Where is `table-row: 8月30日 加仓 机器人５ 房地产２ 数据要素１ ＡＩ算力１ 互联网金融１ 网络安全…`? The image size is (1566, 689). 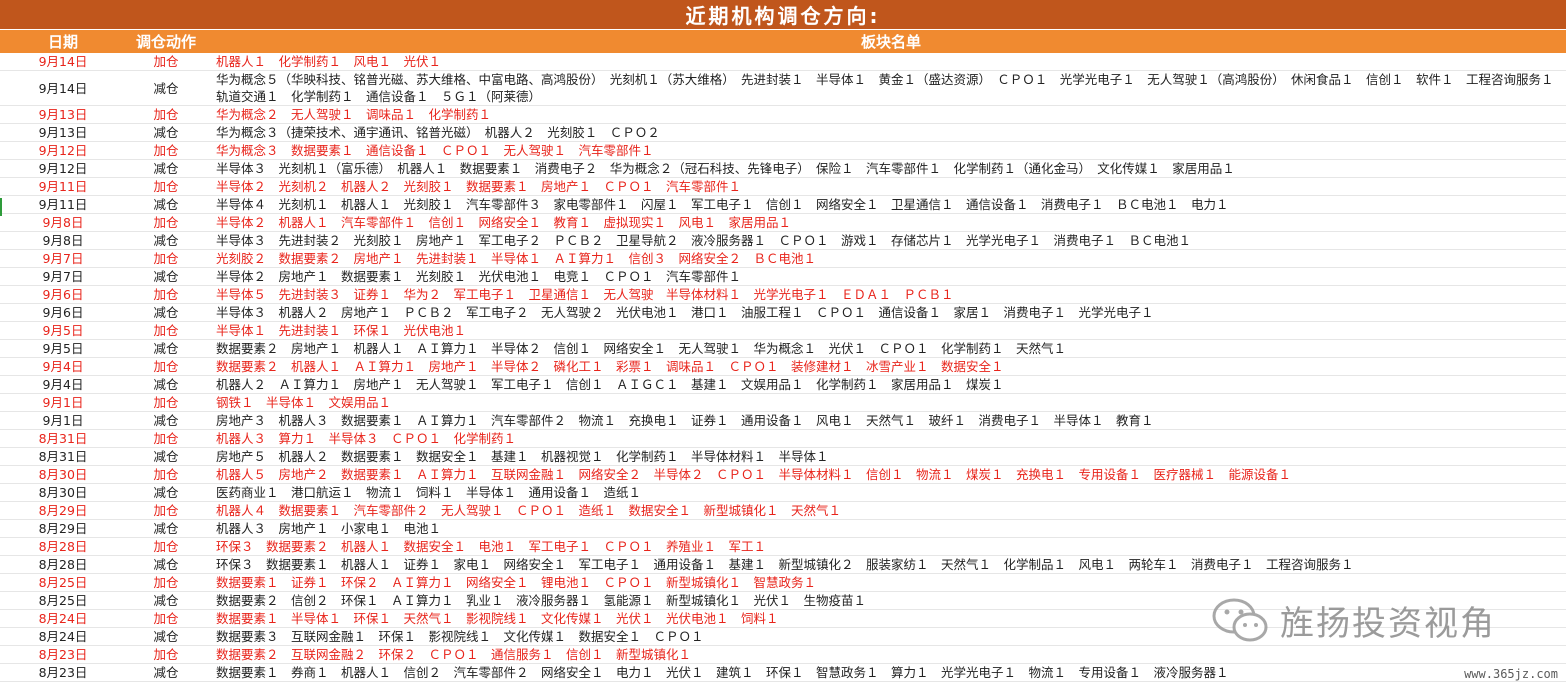 table-row: 8月30日 加仓 机器人５ 房地产２ 数据要素１ ＡＩ算力１ 互联网金融１ 网络安全… is located at coordinates (783, 474).